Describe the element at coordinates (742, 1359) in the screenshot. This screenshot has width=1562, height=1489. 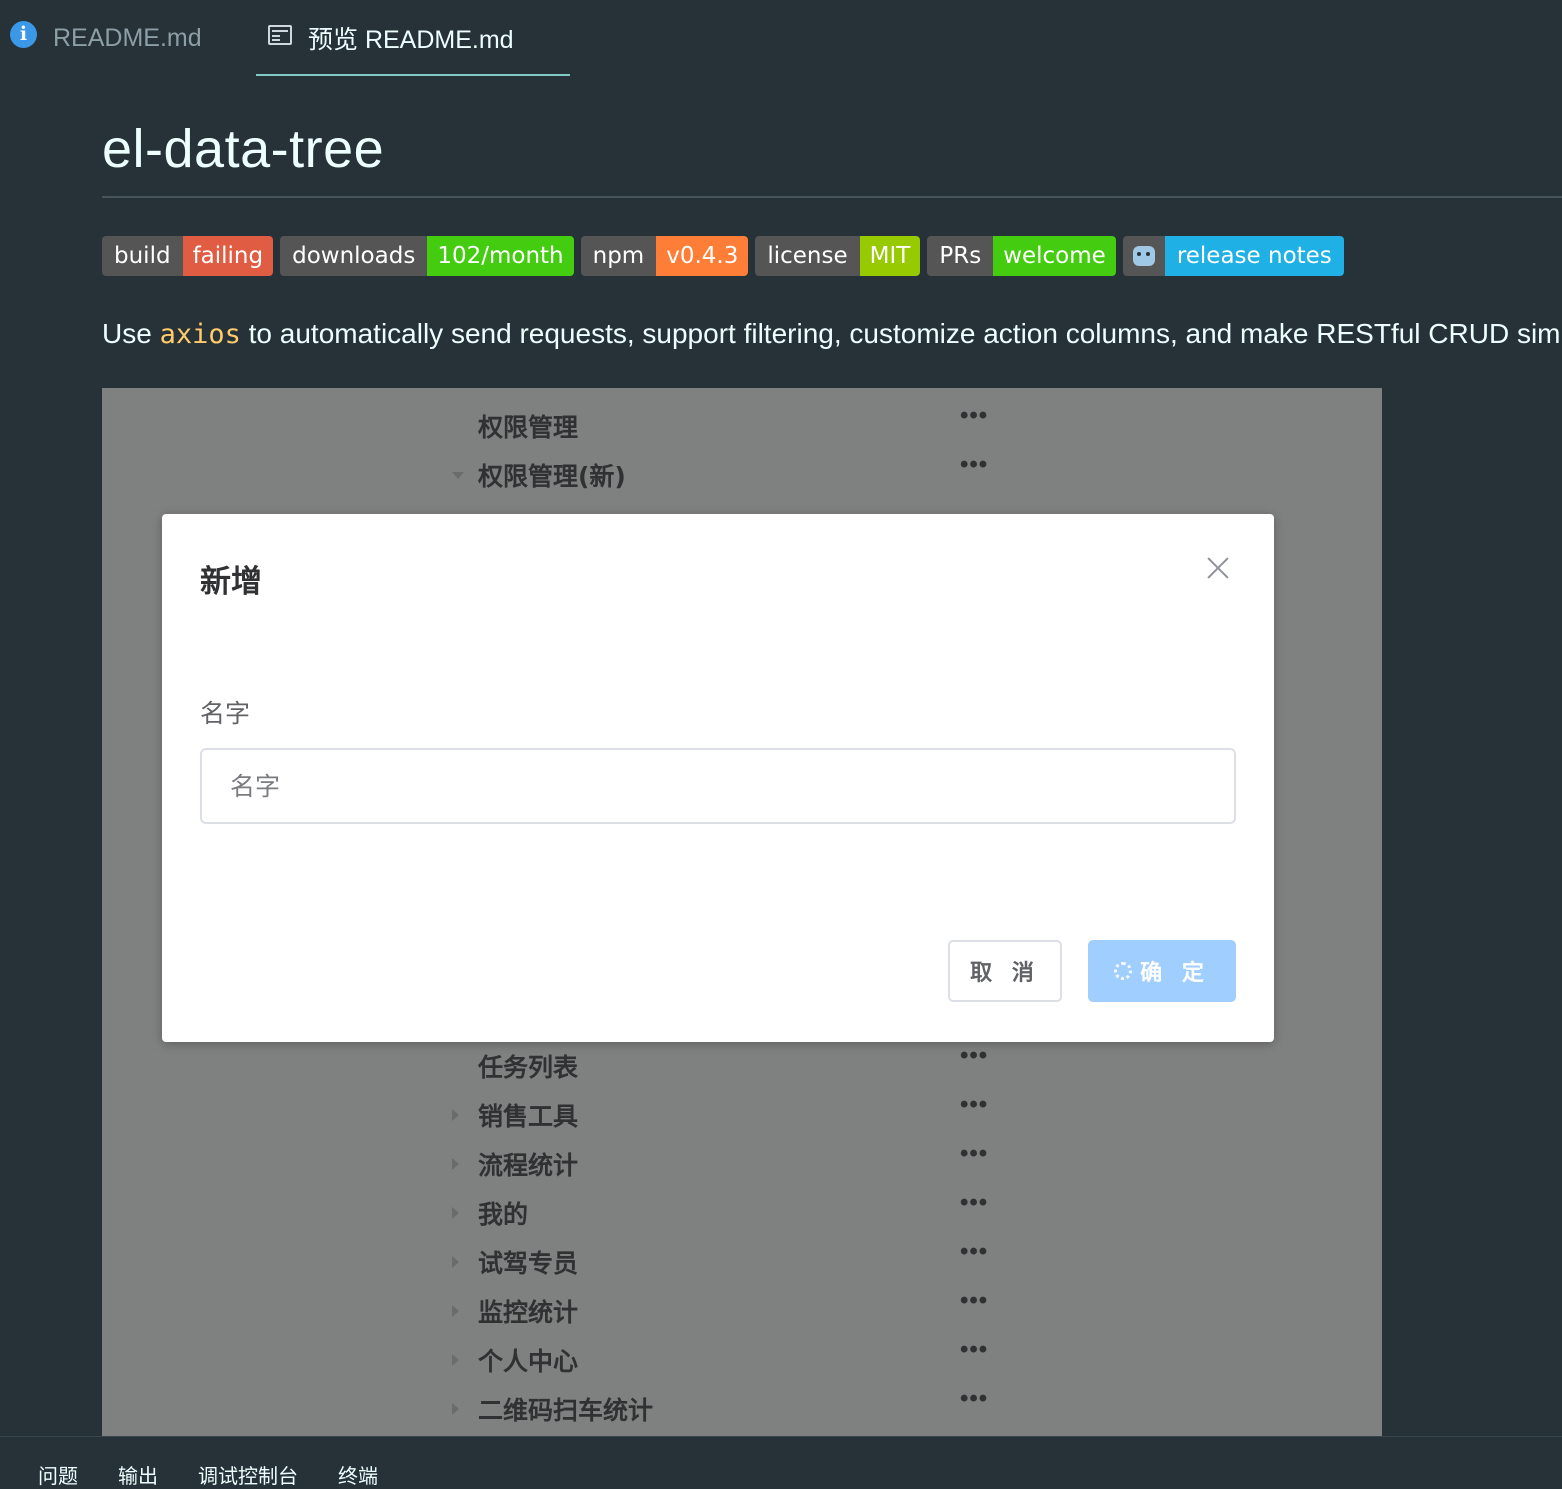
I see `tree-row: 个人中心 •••` at that location.